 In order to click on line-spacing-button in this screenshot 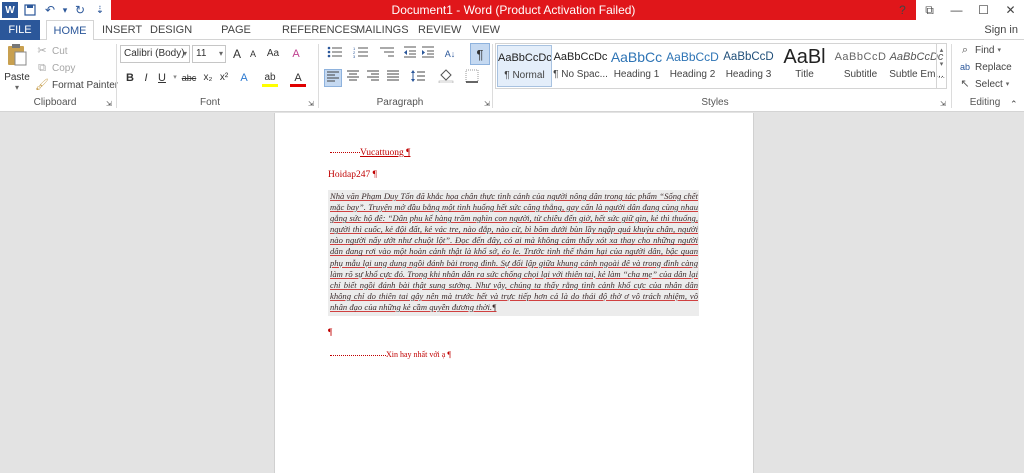, I will do `click(418, 78)`.